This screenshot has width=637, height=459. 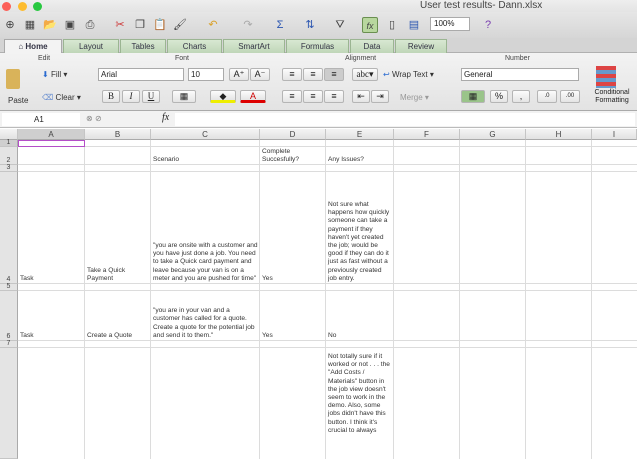 I want to click on tab-charts: Charts, so click(x=194, y=46).